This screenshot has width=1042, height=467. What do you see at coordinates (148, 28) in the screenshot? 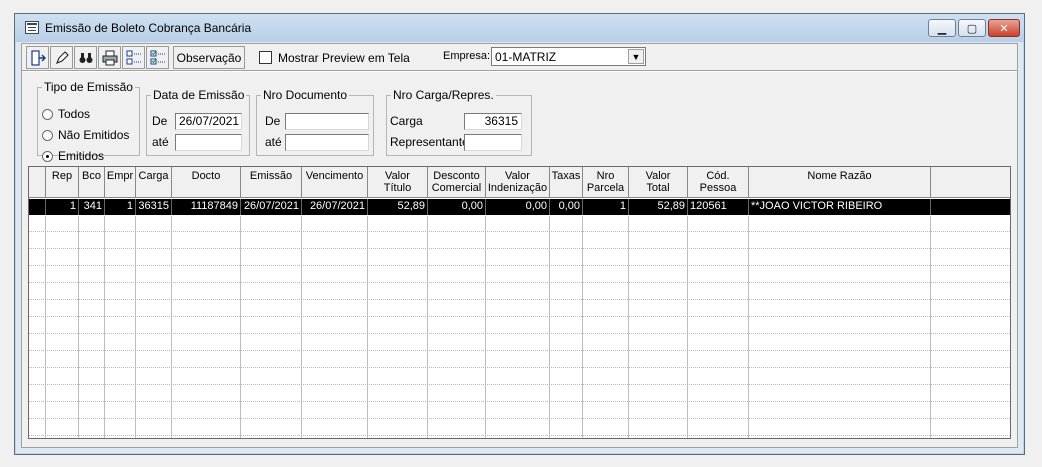
I see `window-title: Emissão de Boleto Cobrança Bancária` at bounding box center [148, 28].